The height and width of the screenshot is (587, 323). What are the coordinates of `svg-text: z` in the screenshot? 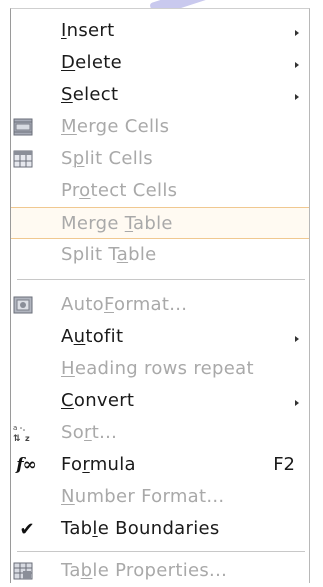 It's located at (27, 438).